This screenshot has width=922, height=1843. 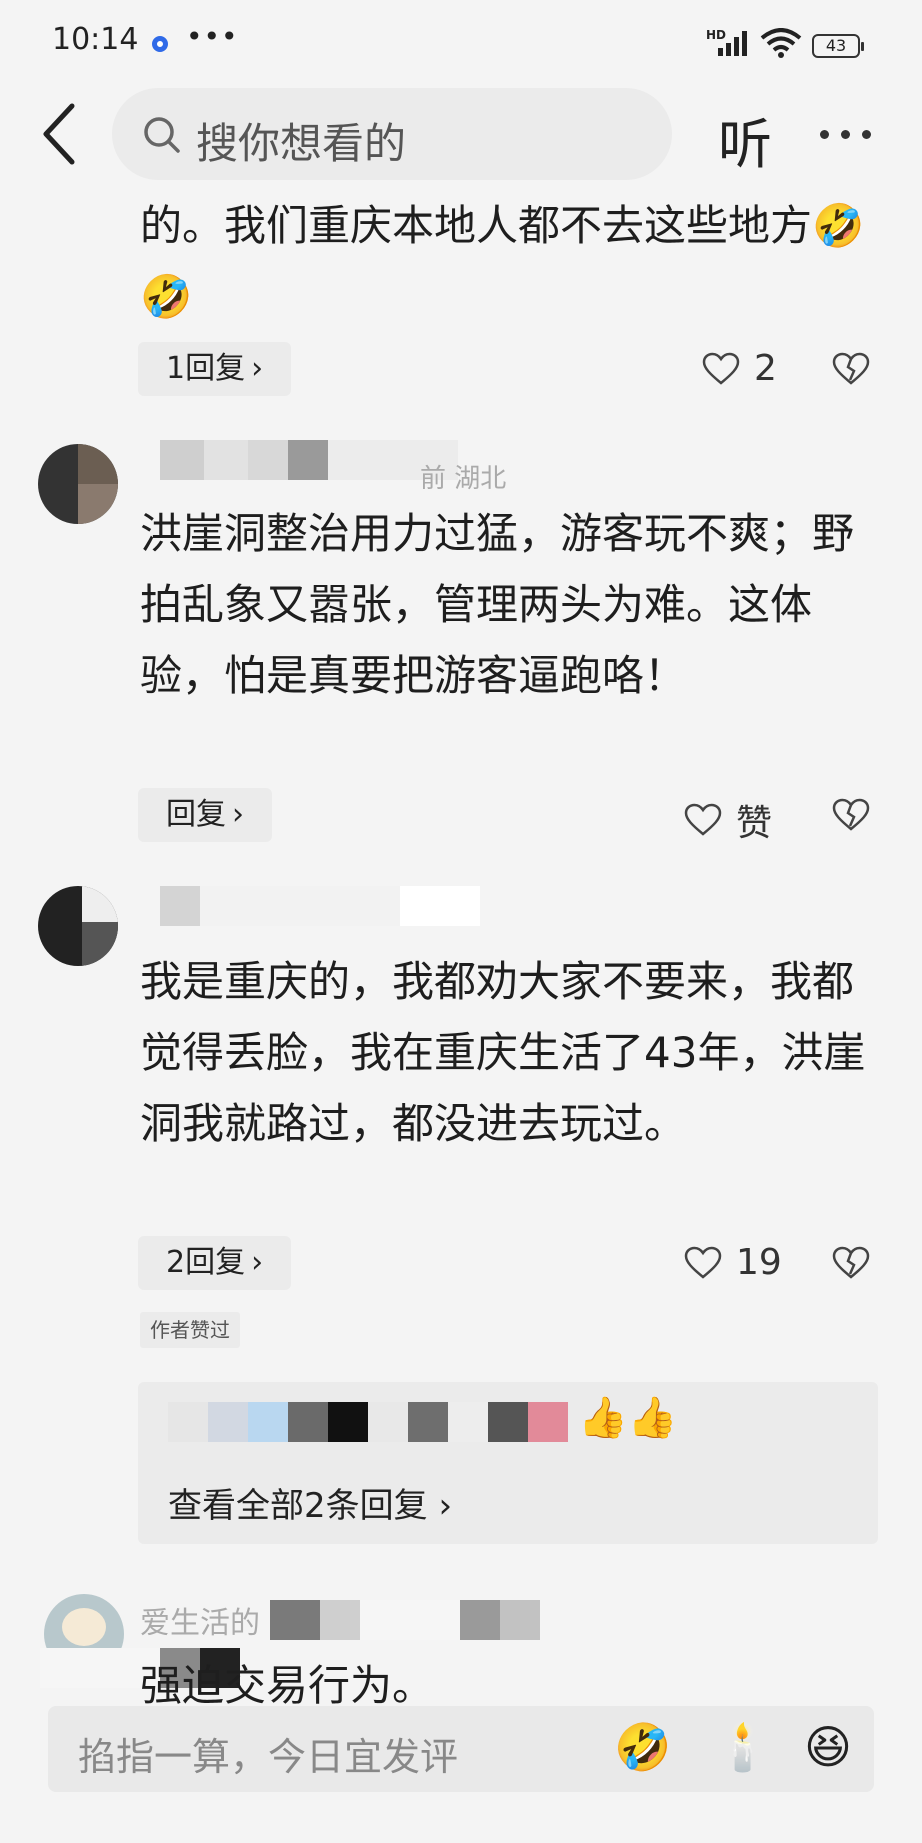 I want to click on candle-emoji-button: 🕯️, so click(x=742, y=1747).